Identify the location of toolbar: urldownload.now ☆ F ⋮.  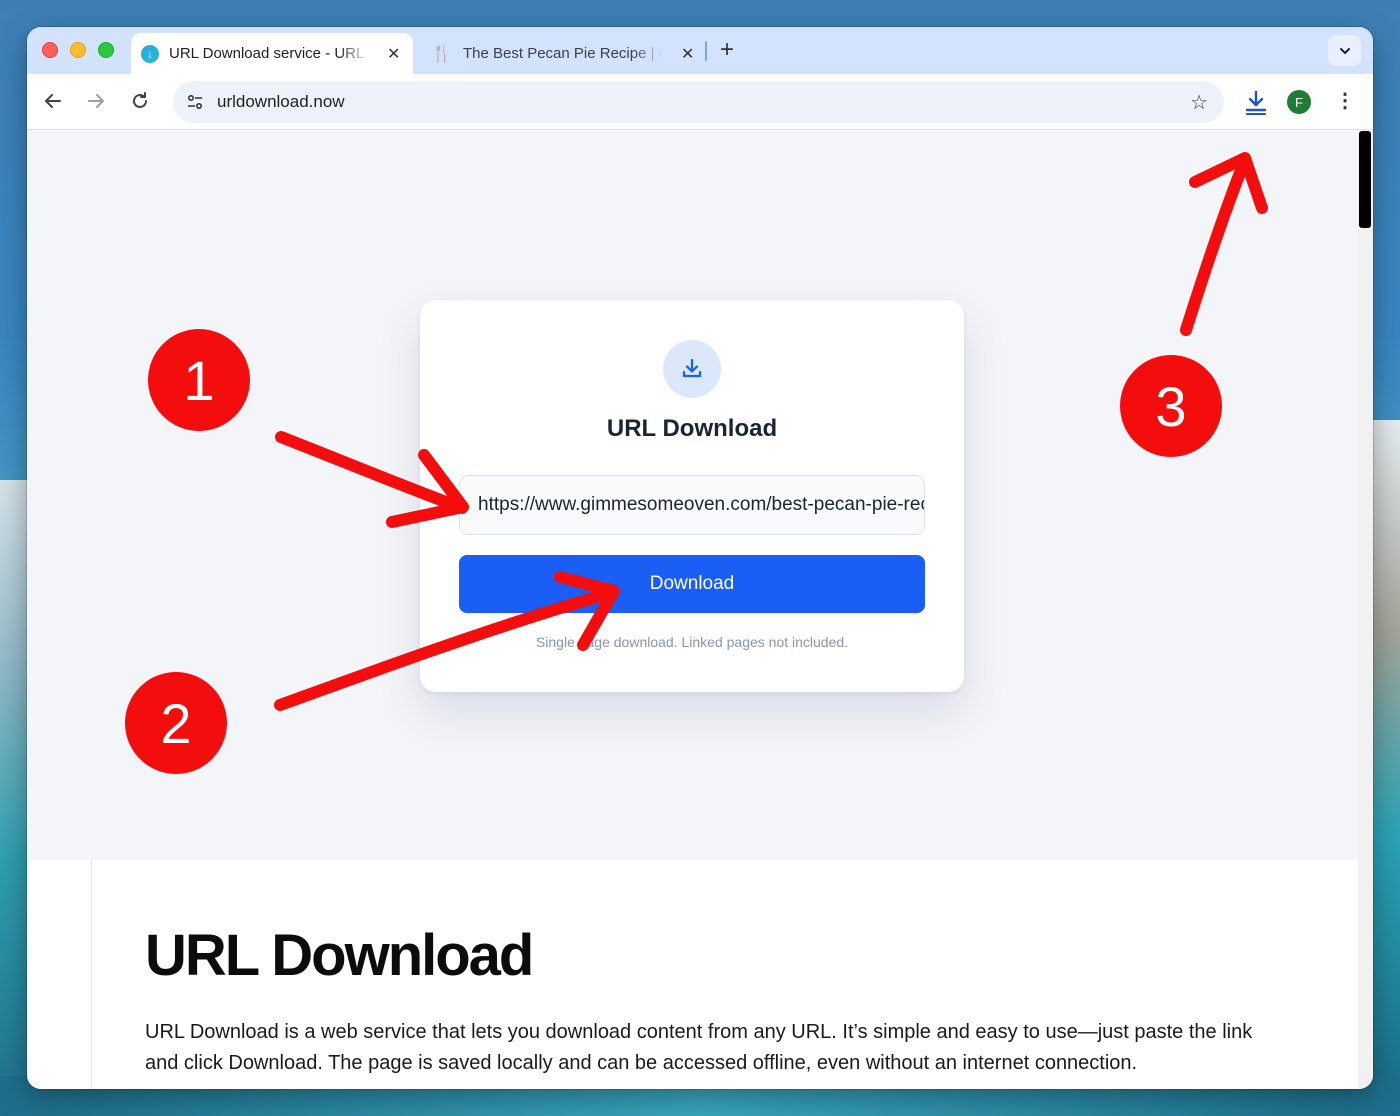
(700, 102).